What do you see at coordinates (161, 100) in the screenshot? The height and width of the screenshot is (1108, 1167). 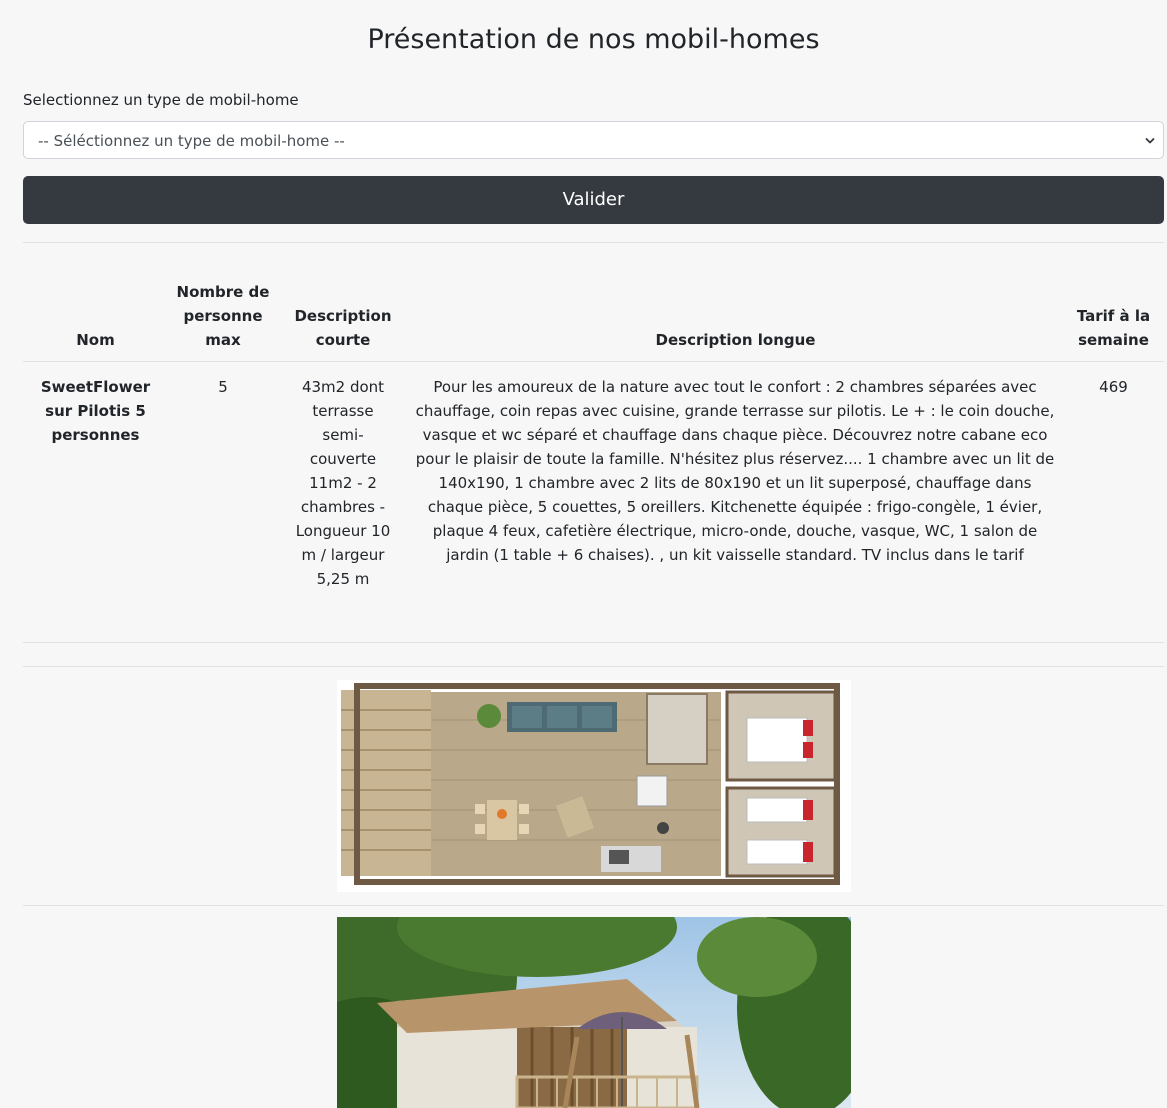 I see `select-label: Selectionnez un type de mobil-home` at bounding box center [161, 100].